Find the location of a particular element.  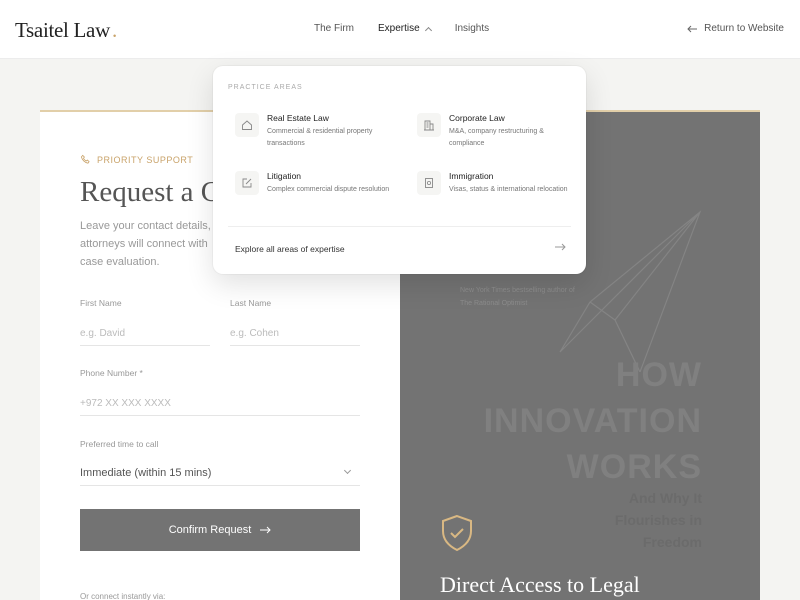

main-nav: The Firm Expertise Insights is located at coordinates (413, 28).